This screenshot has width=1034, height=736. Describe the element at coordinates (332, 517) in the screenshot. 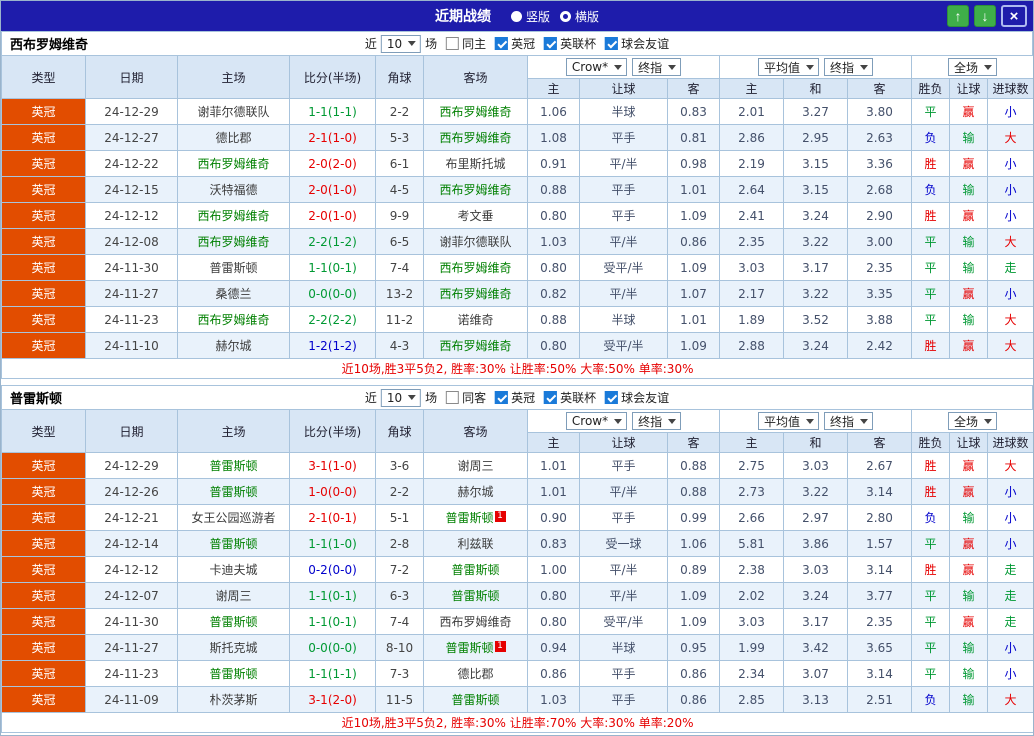

I see `score-cell: 2-1(0-1)` at that location.